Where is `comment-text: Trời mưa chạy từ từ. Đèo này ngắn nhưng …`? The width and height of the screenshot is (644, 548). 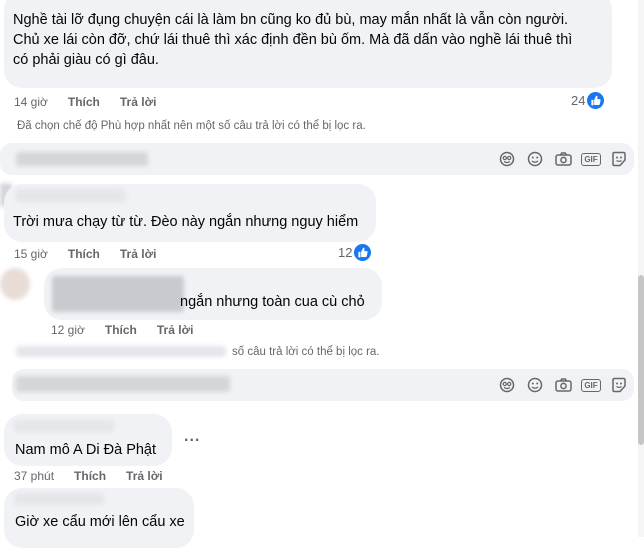 comment-text: Trời mưa chạy từ từ. Đèo này ngắn nhưng … is located at coordinates (186, 222).